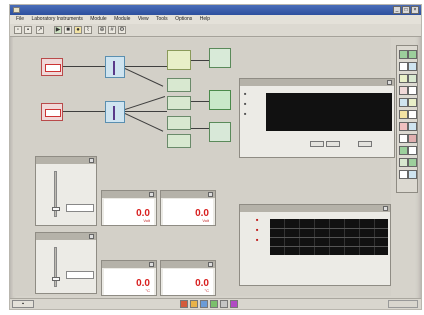 This screenshot has width=424, height=315. I want to click on menu-options: Options, so click(183, 19).